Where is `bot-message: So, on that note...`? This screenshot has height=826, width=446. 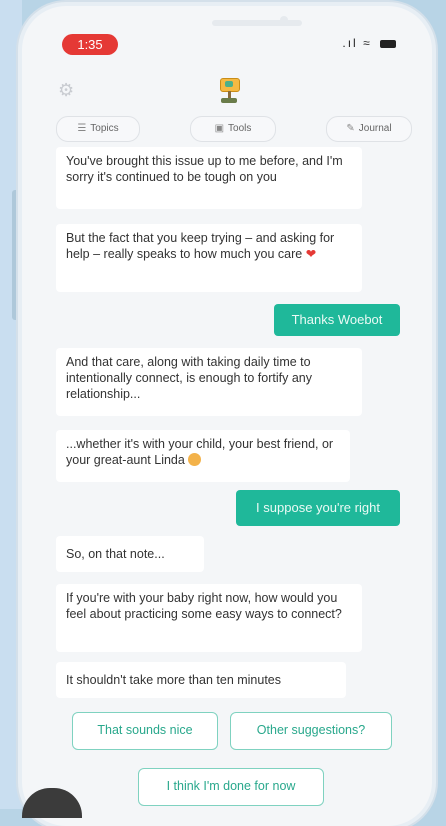 bot-message: So, on that note... is located at coordinates (130, 554).